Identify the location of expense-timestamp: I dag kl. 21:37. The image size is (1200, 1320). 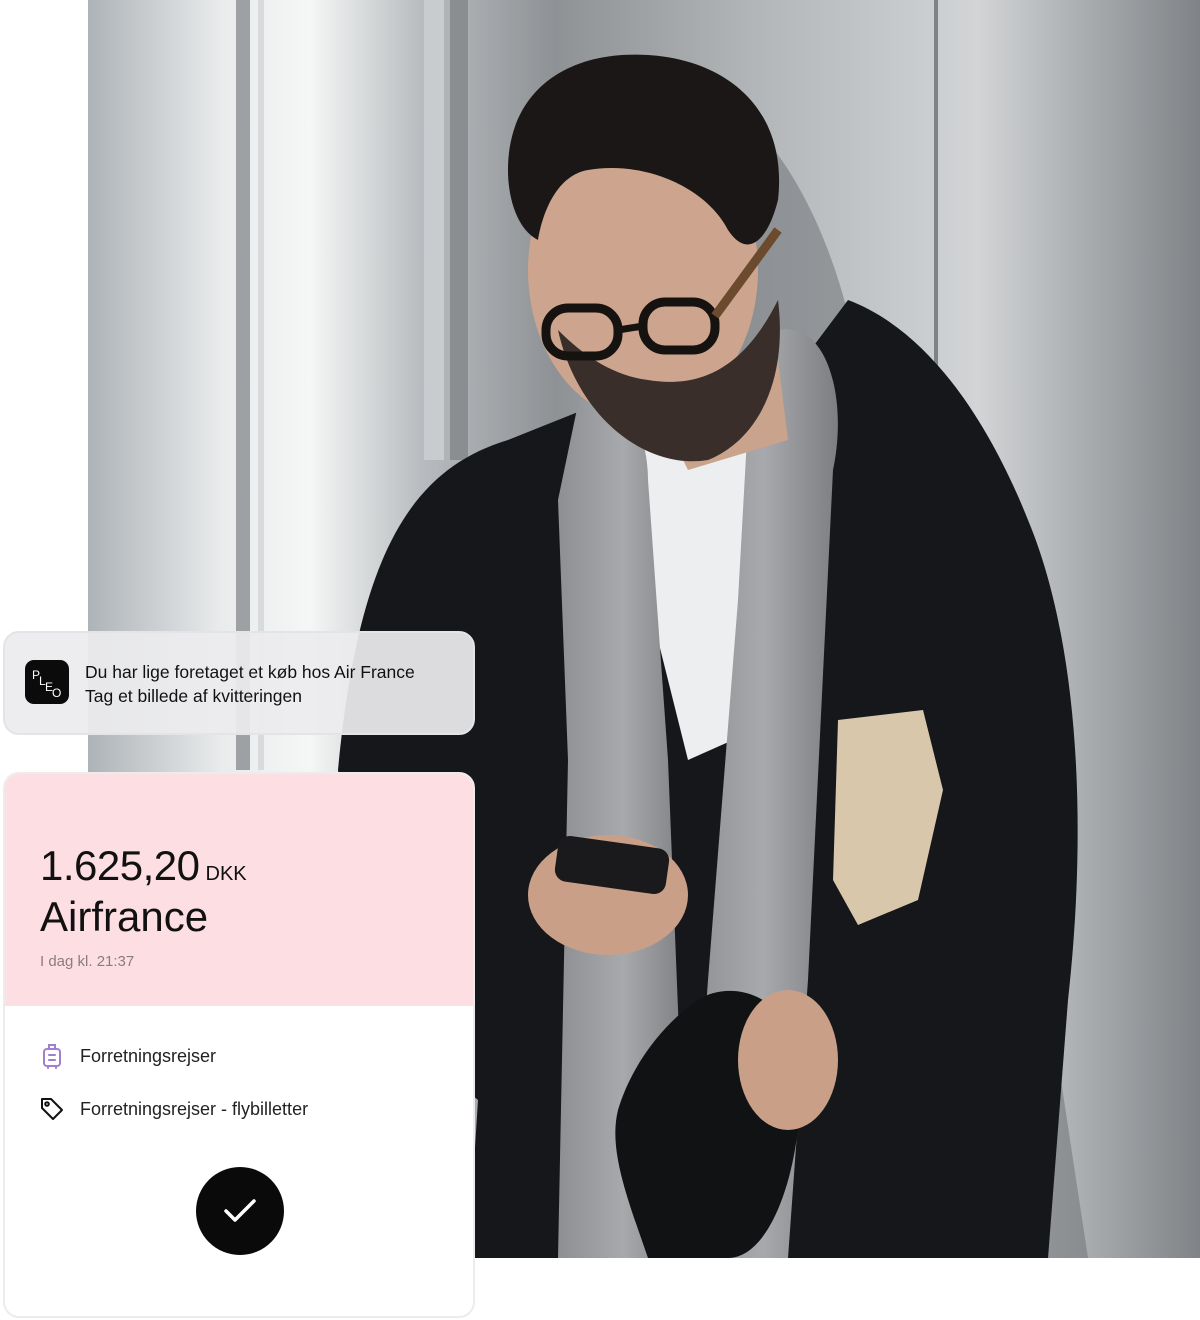
(87, 961).